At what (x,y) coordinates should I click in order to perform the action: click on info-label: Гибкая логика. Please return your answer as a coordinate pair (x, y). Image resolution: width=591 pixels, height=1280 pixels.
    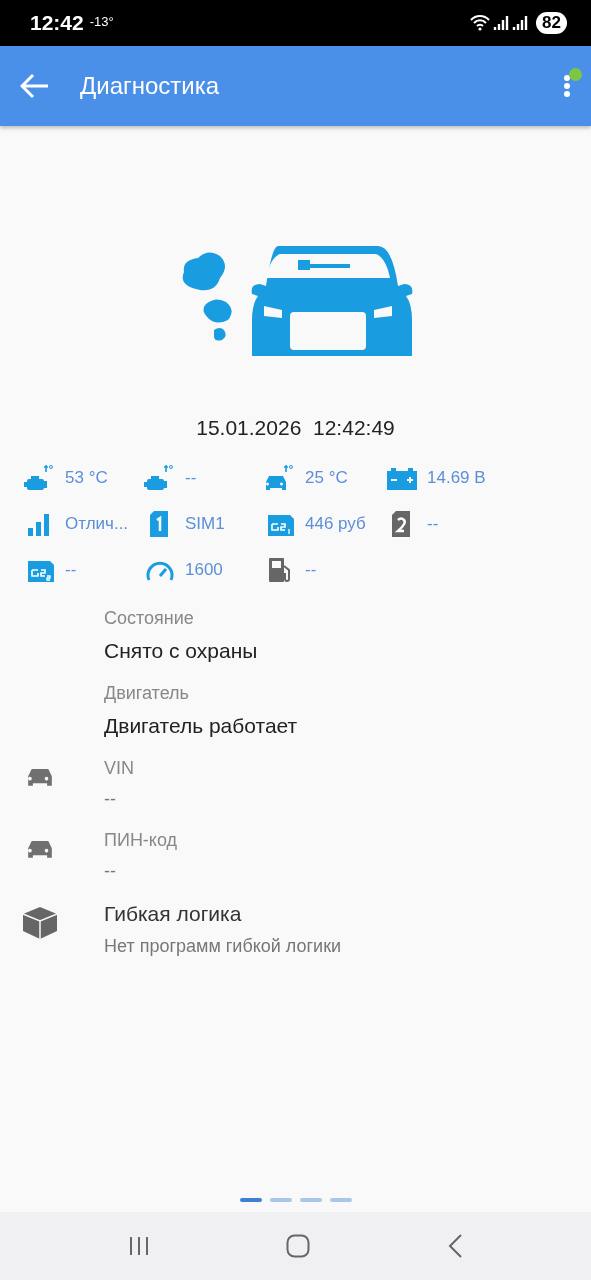
    Looking at the image, I should click on (173, 914).